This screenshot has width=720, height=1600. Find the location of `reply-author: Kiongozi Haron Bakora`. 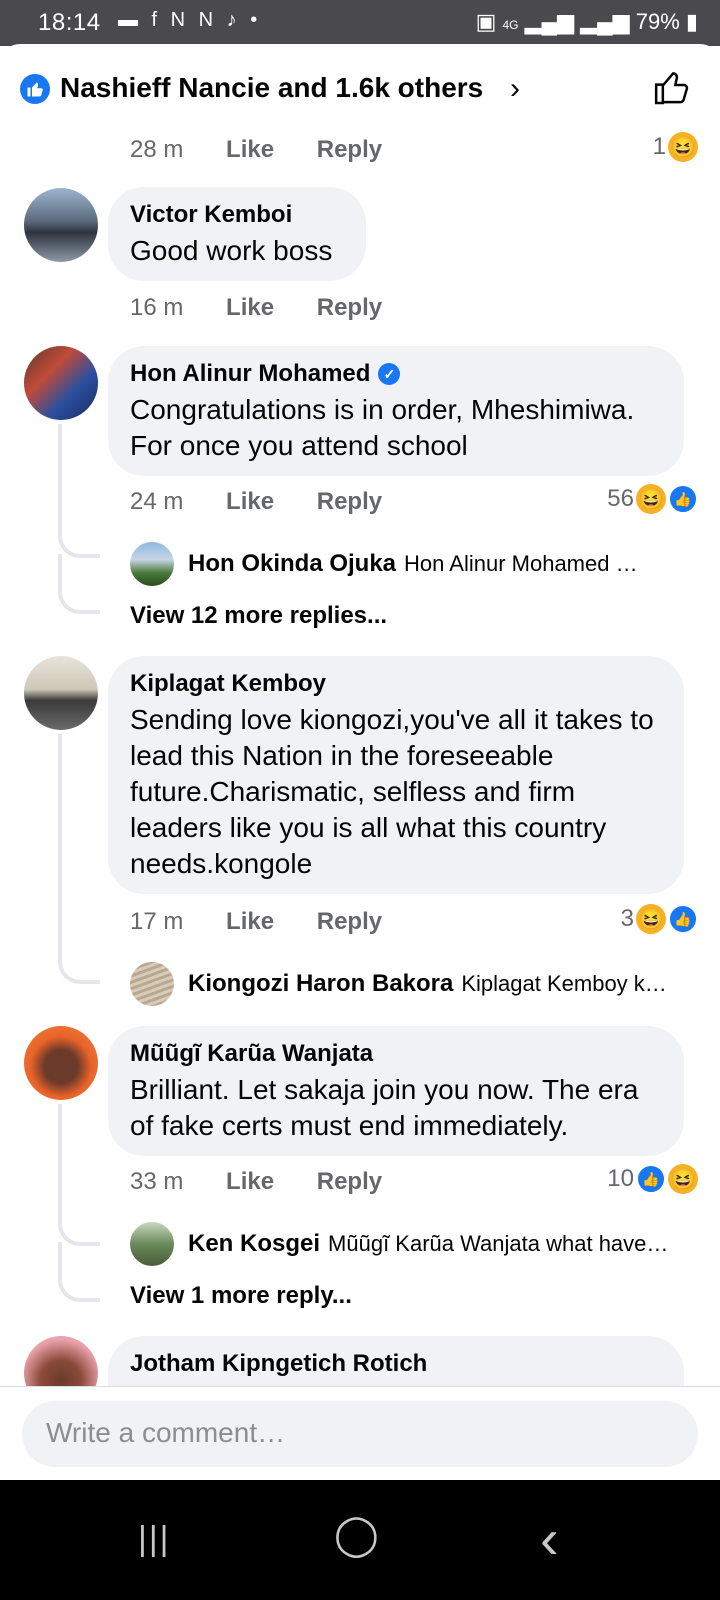

reply-author: Kiongozi Haron Bakora is located at coordinates (320, 984).